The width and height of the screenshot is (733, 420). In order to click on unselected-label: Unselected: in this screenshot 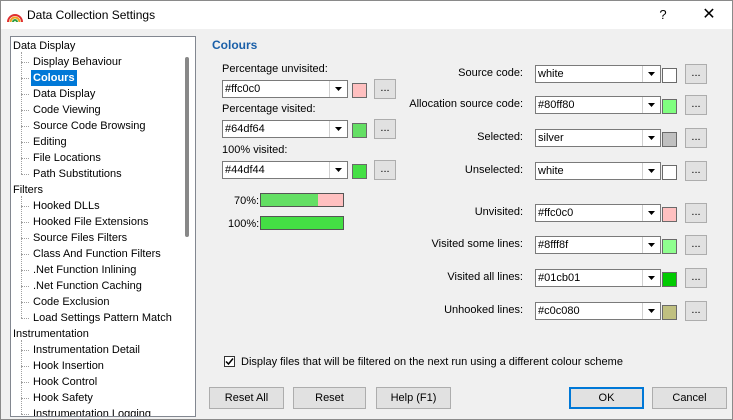, I will do `click(493, 170)`.